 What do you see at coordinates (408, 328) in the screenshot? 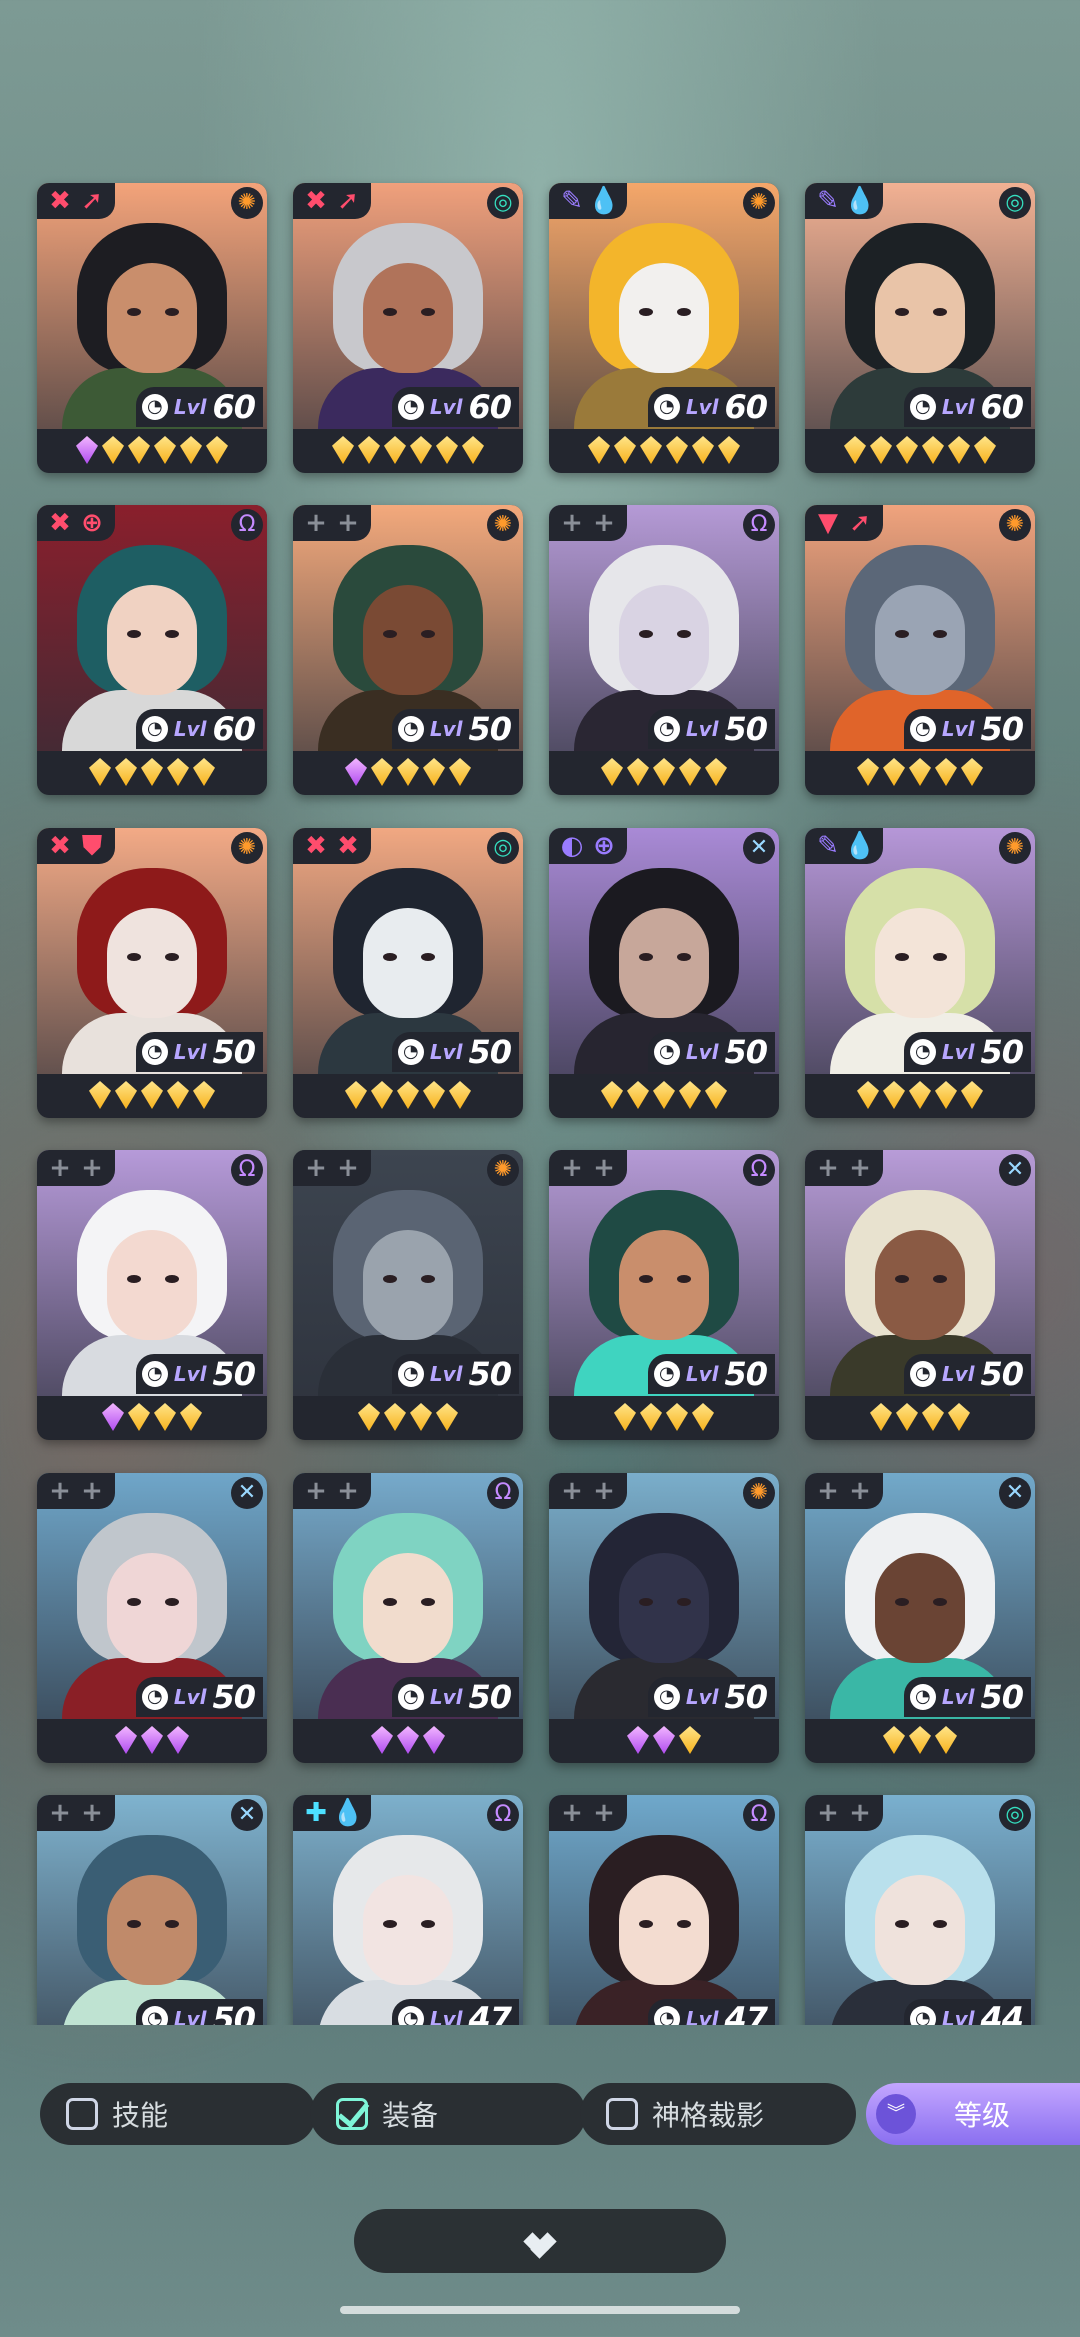
I see `hero-card: ✖ ➚ ◎ ◔ Lvl 60` at bounding box center [408, 328].